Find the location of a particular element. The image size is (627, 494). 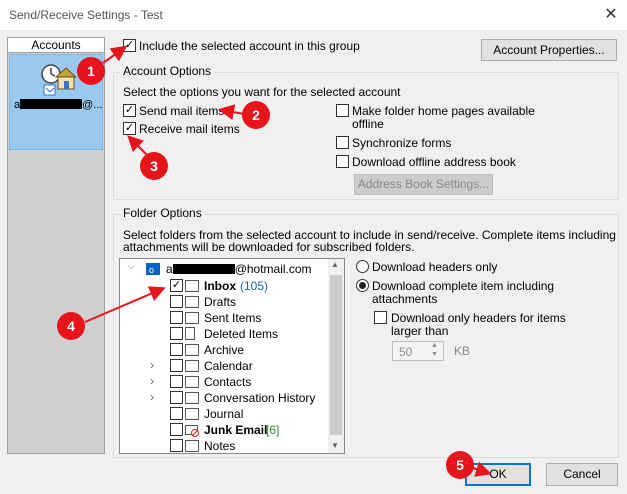

marker-5: 5 is located at coordinates (460, 465).